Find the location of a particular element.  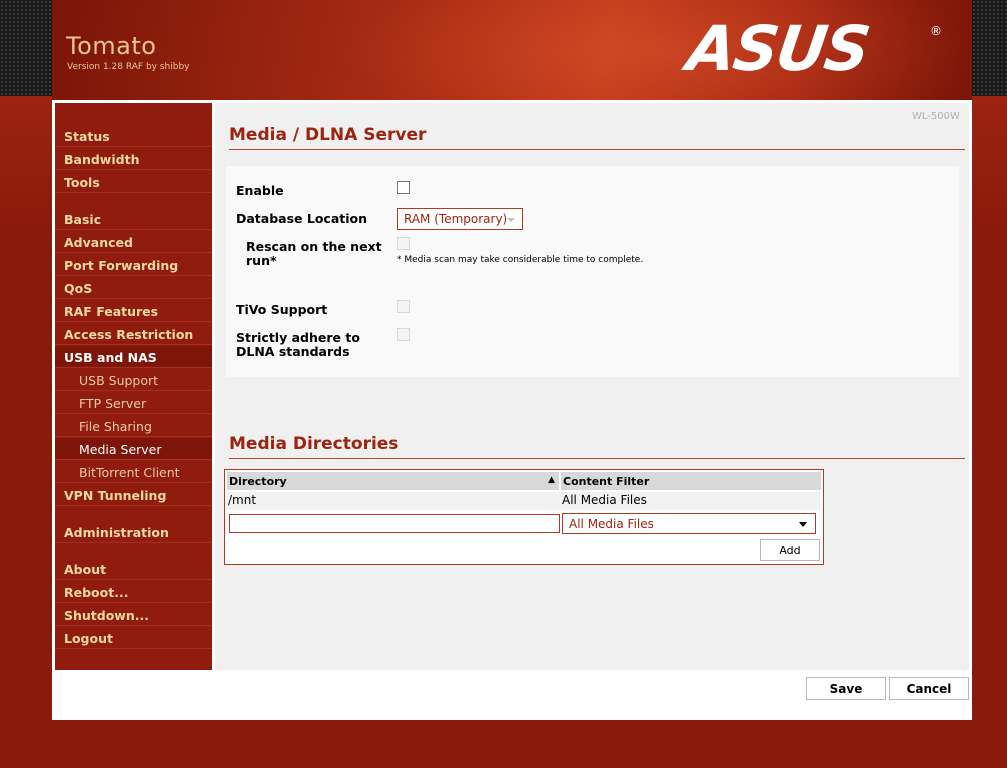

server-section-rule is located at coordinates (597, 149).